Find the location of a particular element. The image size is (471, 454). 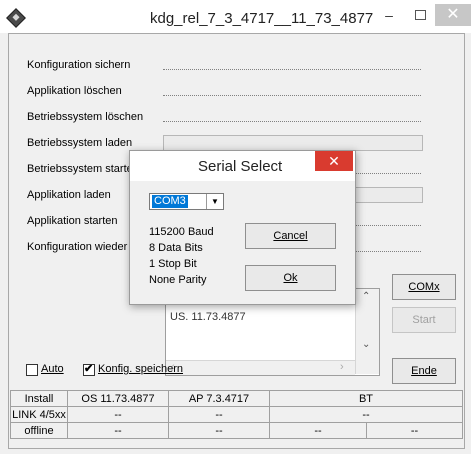

konfig-speichern-label: Konfig. speichern is located at coordinates (140, 369).